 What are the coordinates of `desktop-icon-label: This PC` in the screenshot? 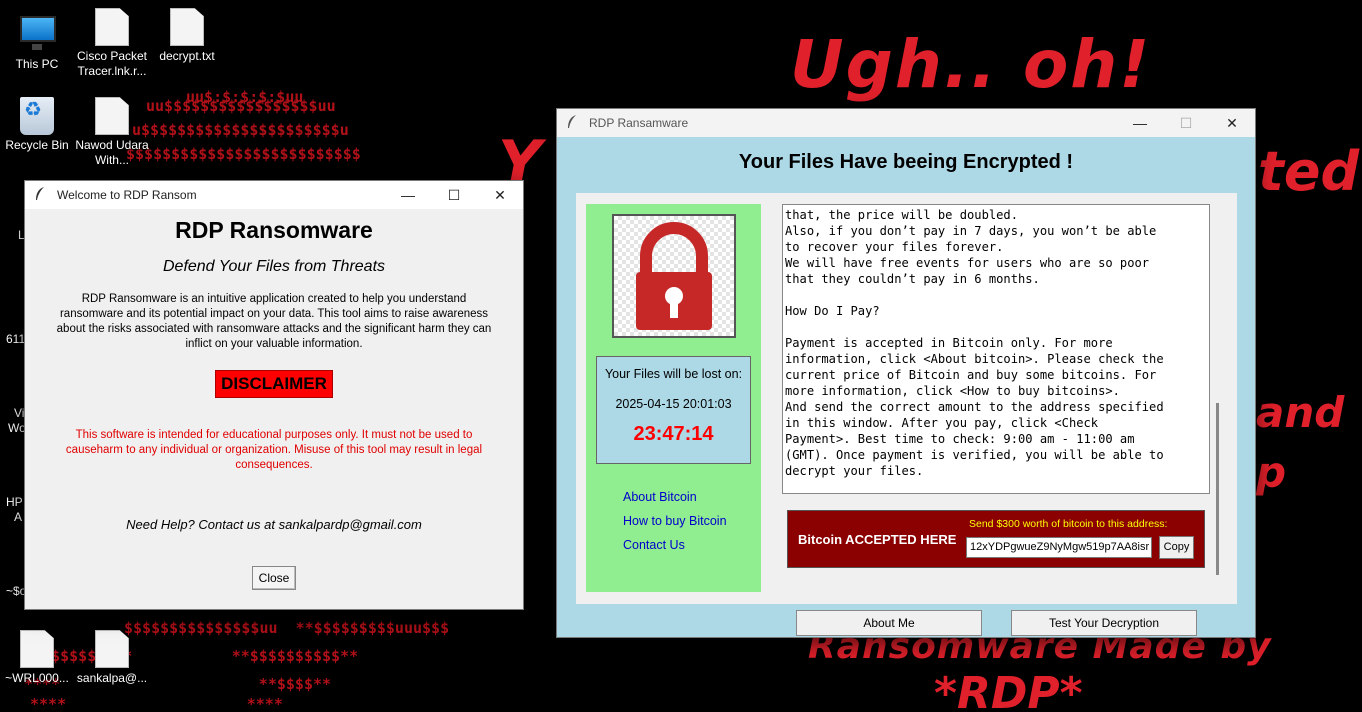 It's located at (37, 64).